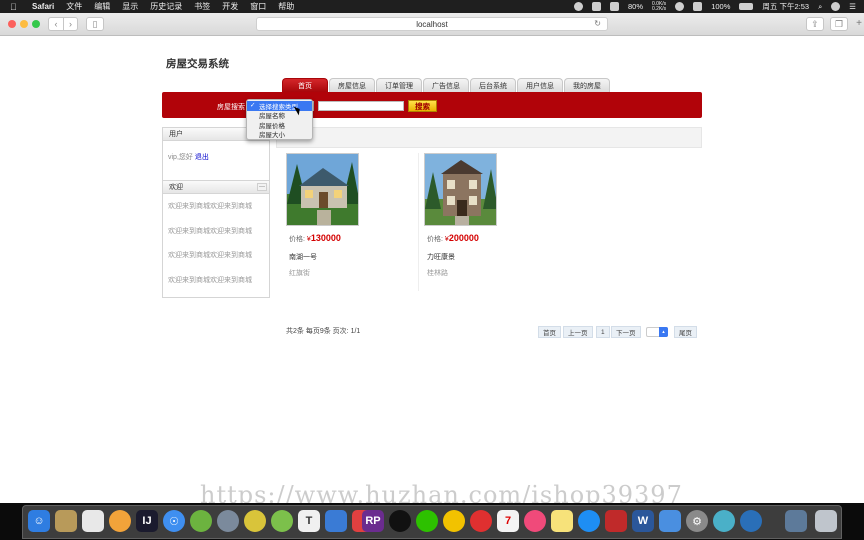  I want to click on app-menu: Safari, so click(43, 6).